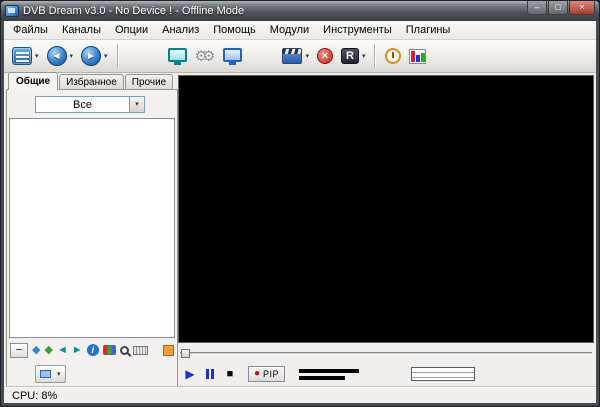 Image resolution: width=600 pixels, height=407 pixels. I want to click on pause-button, so click(210, 374).